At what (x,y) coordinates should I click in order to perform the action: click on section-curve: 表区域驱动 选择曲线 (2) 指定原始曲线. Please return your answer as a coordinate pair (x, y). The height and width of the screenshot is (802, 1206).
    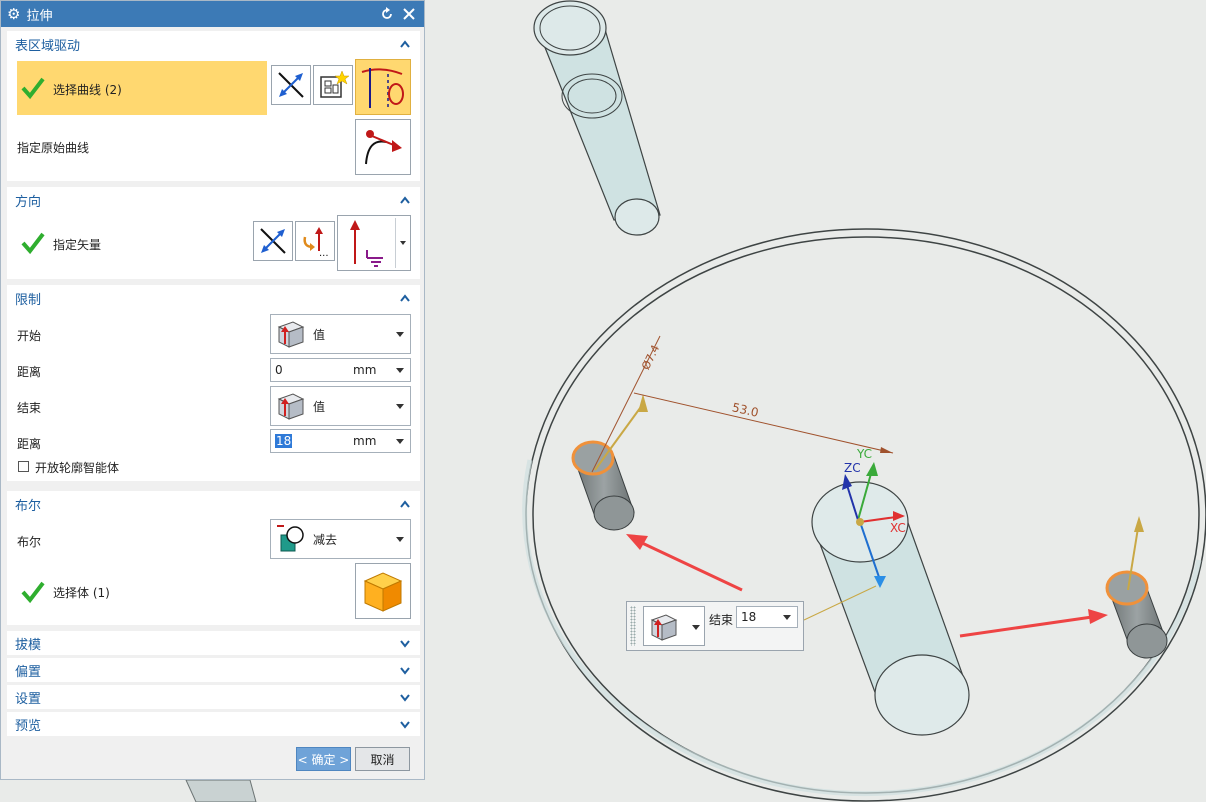
    Looking at the image, I should click on (213, 106).